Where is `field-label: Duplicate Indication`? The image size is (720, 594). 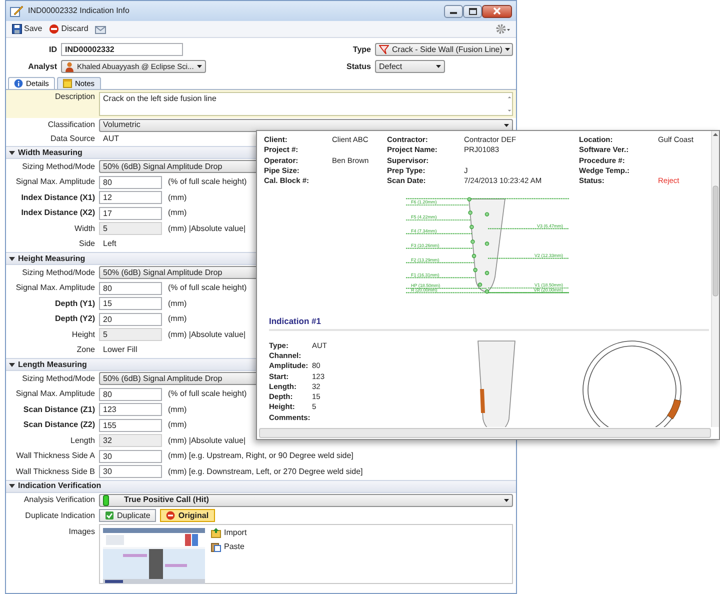 field-label: Duplicate Indication is located at coordinates (60, 515).